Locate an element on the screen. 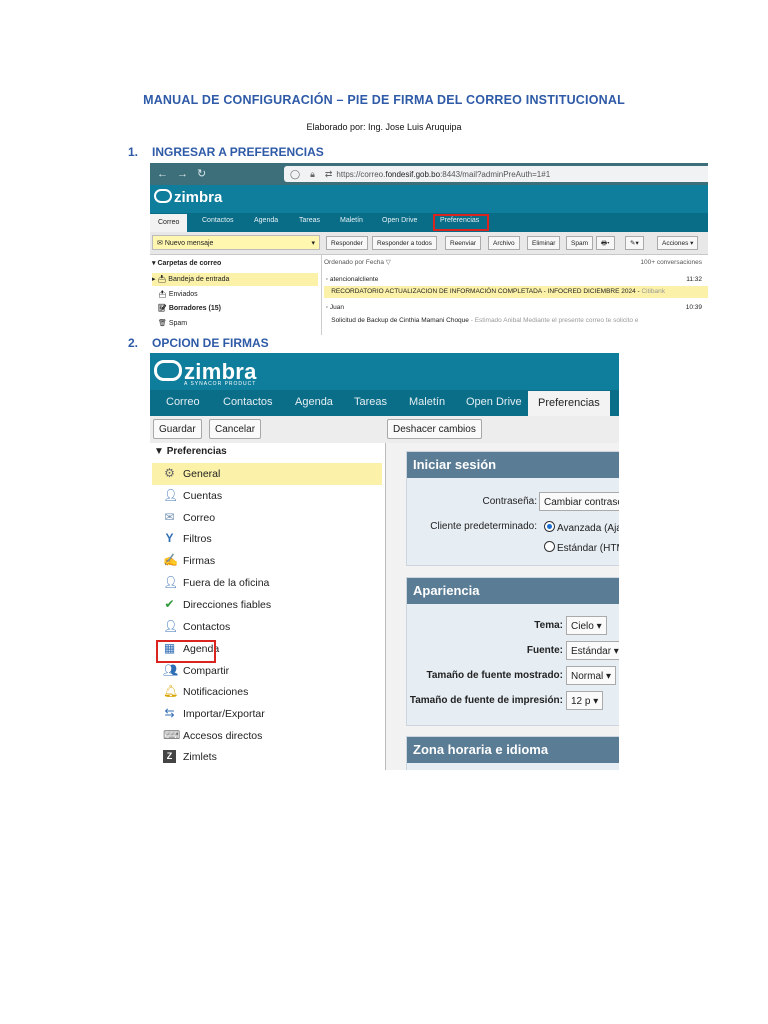 The height and width of the screenshot is (1024, 768). preferences-toolbar: Guardar Cancelar Deshacer cambios is located at coordinates (384, 430).